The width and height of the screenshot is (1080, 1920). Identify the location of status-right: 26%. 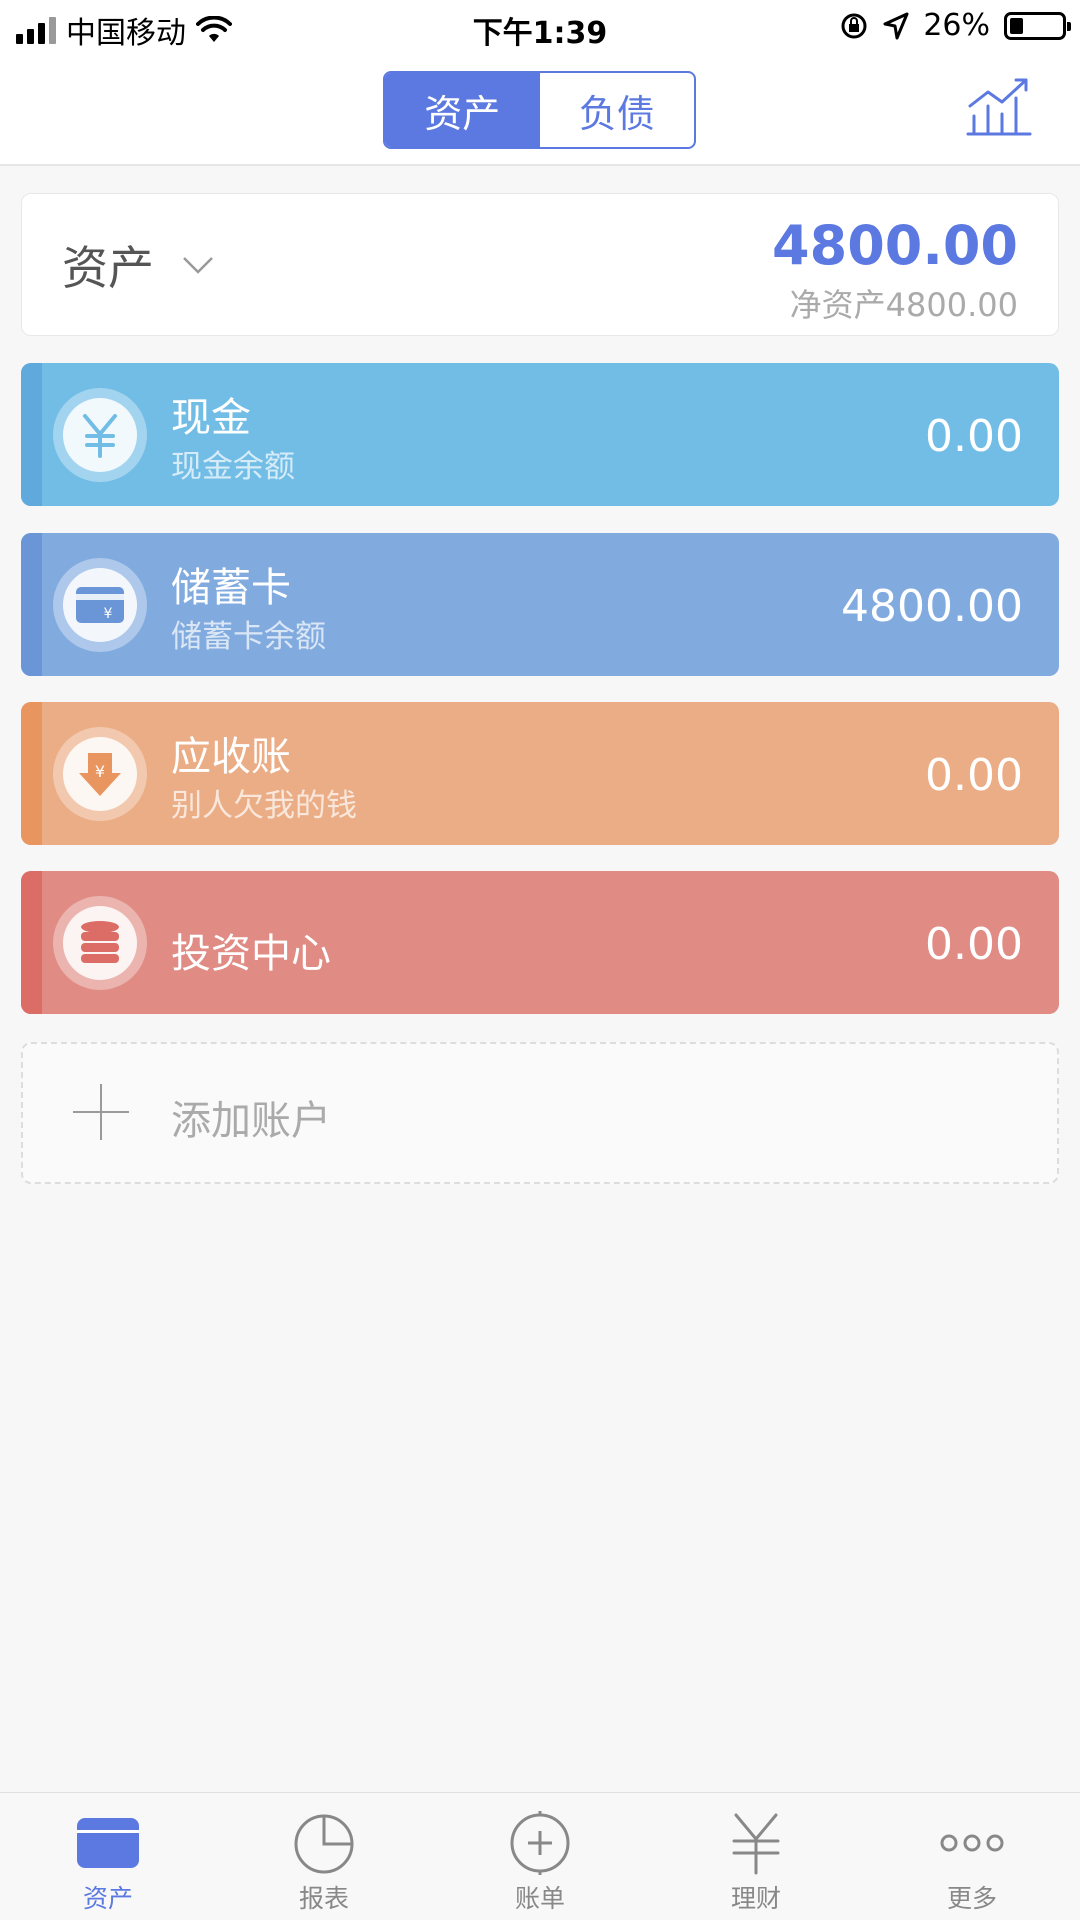
(955, 25).